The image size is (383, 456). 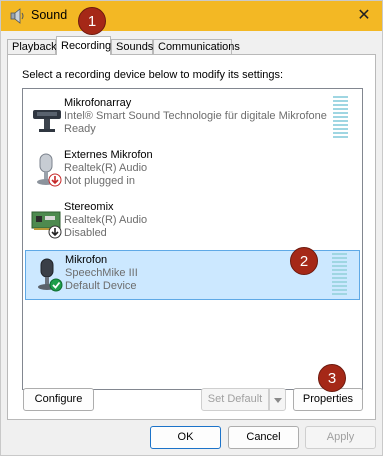 What do you see at coordinates (47, 121) in the screenshot?
I see `array-mic-icon` at bounding box center [47, 121].